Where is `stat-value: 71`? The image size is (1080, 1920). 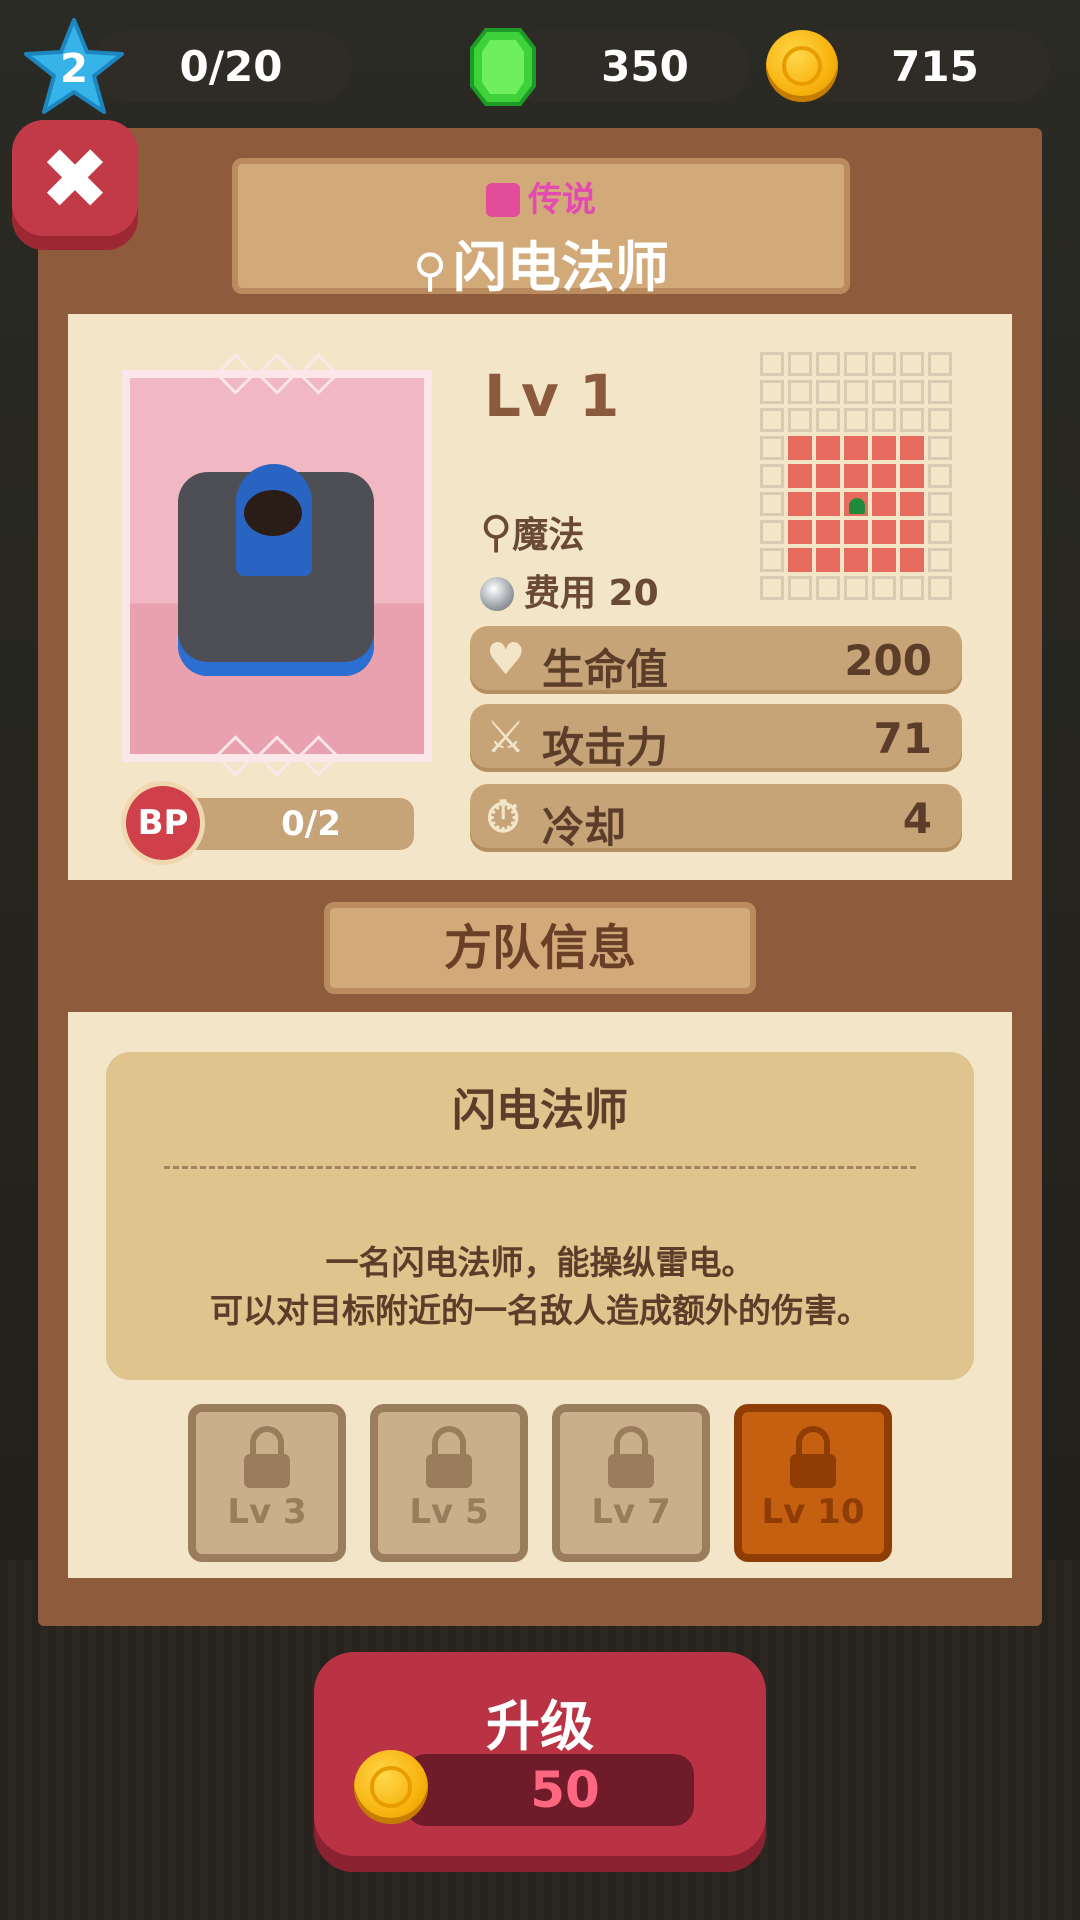
stat-value: 71 is located at coordinates (902, 738).